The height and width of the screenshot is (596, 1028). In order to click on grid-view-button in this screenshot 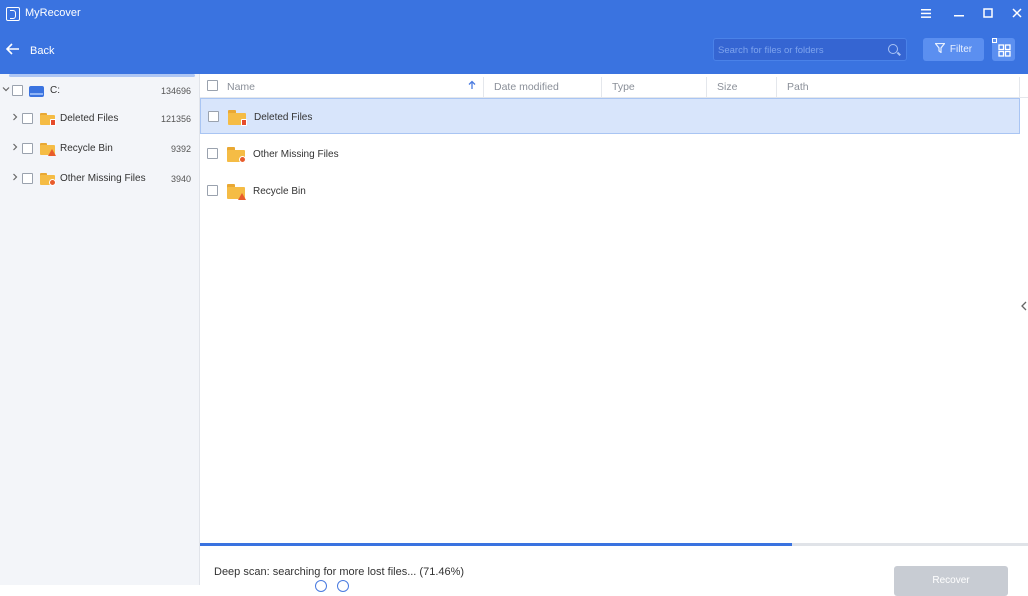, I will do `click(1003, 49)`.